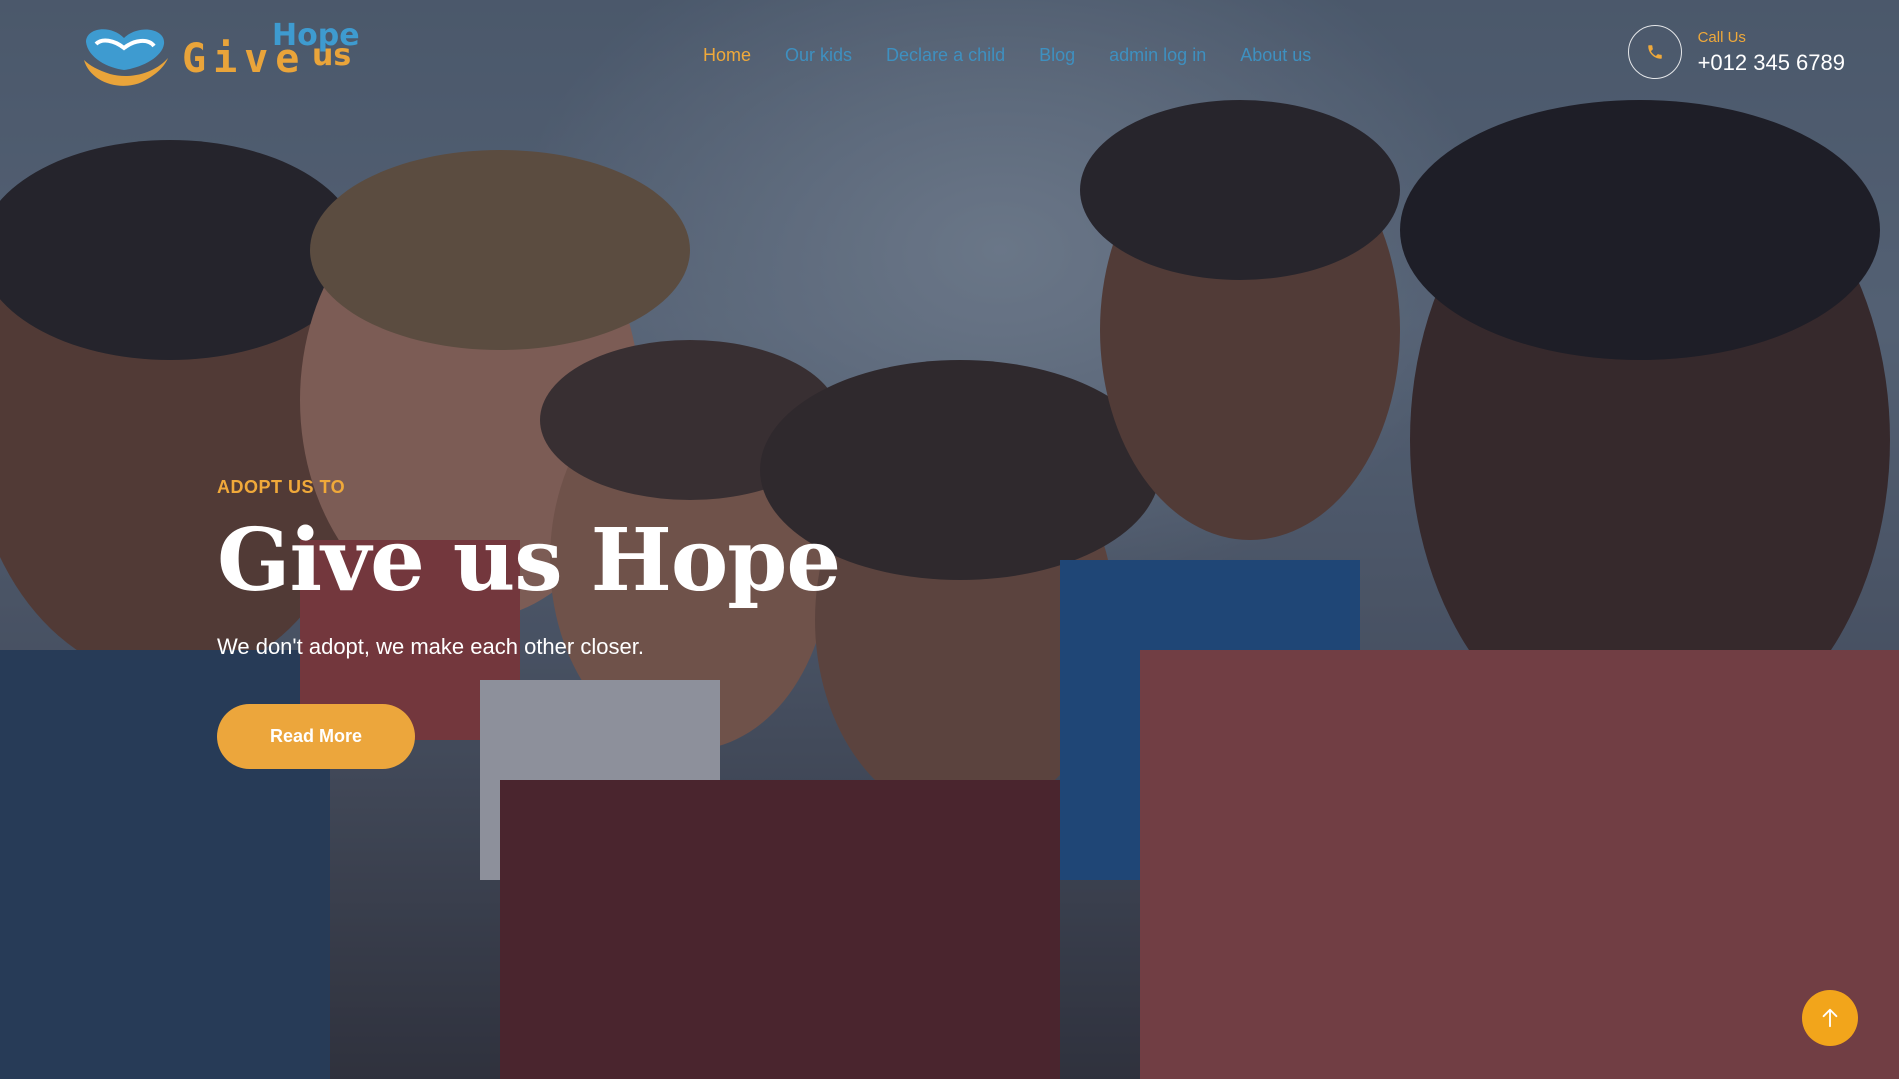 This screenshot has height=1079, width=1899. Describe the element at coordinates (1721, 37) in the screenshot. I see `call-us-label: Call Us` at that location.